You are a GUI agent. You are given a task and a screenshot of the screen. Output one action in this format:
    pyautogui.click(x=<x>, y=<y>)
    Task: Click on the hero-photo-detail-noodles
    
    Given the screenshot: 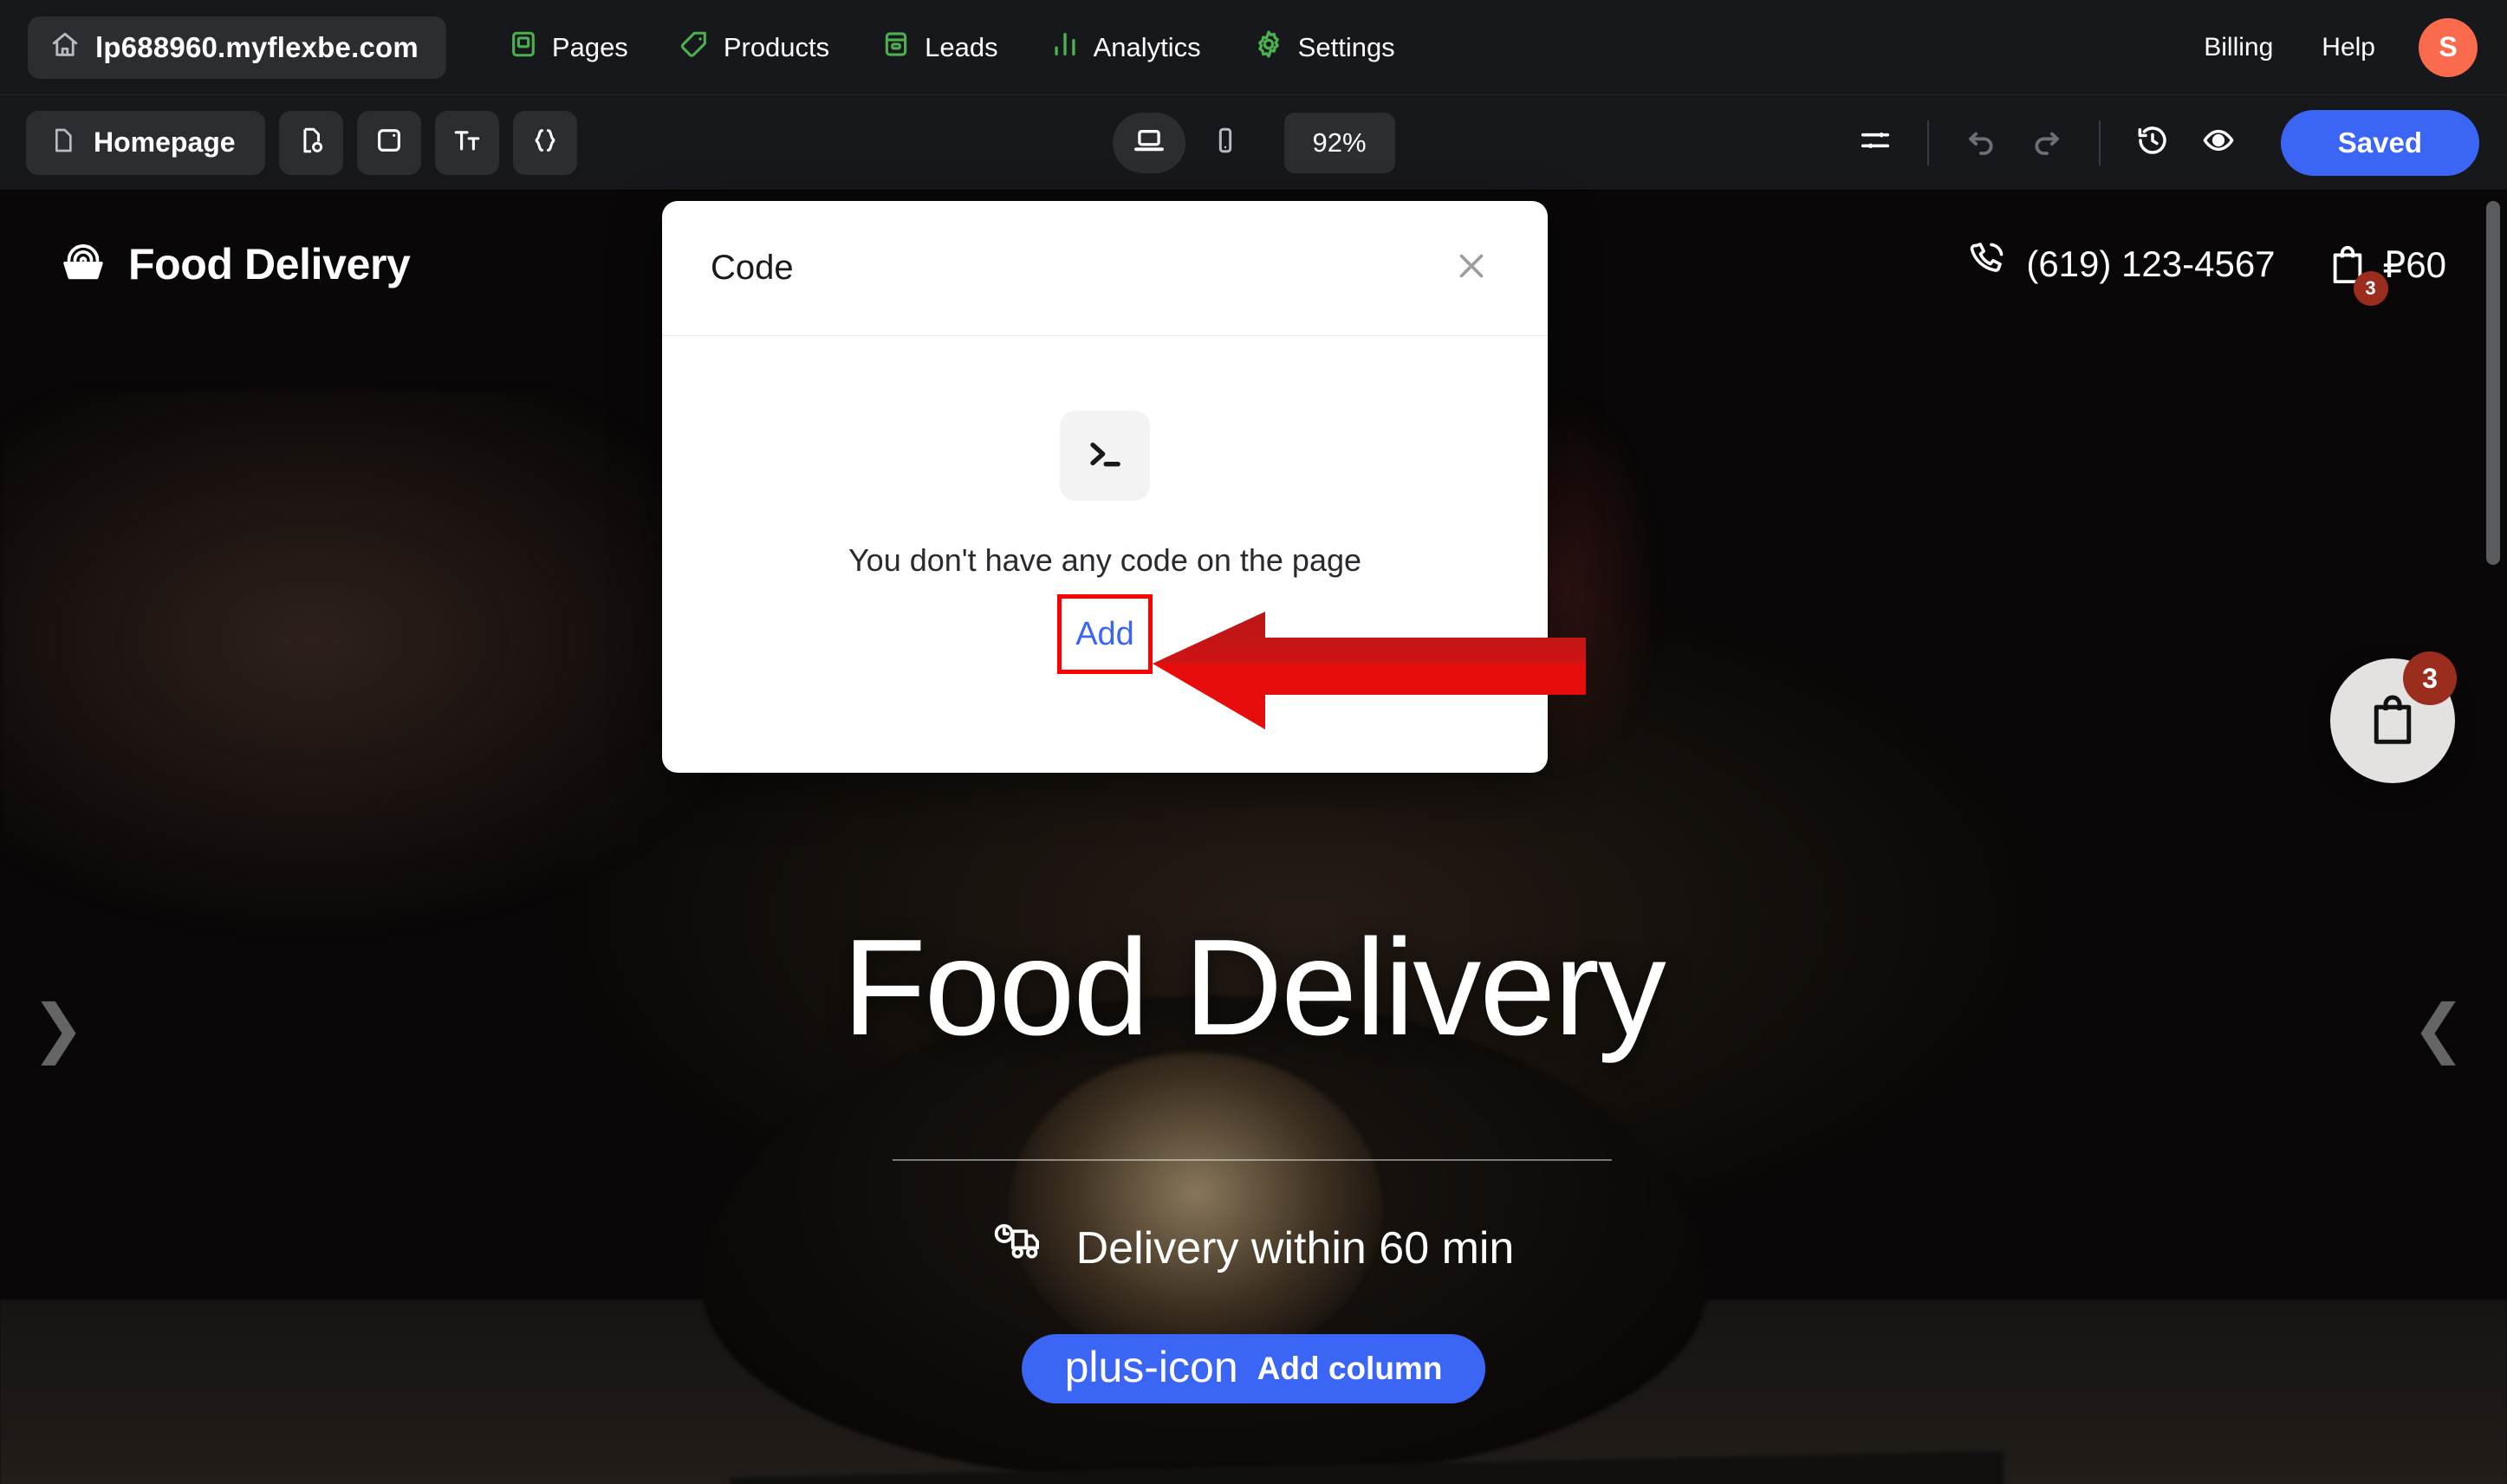 What is the action you would take?
    pyautogui.click(x=1196, y=1208)
    